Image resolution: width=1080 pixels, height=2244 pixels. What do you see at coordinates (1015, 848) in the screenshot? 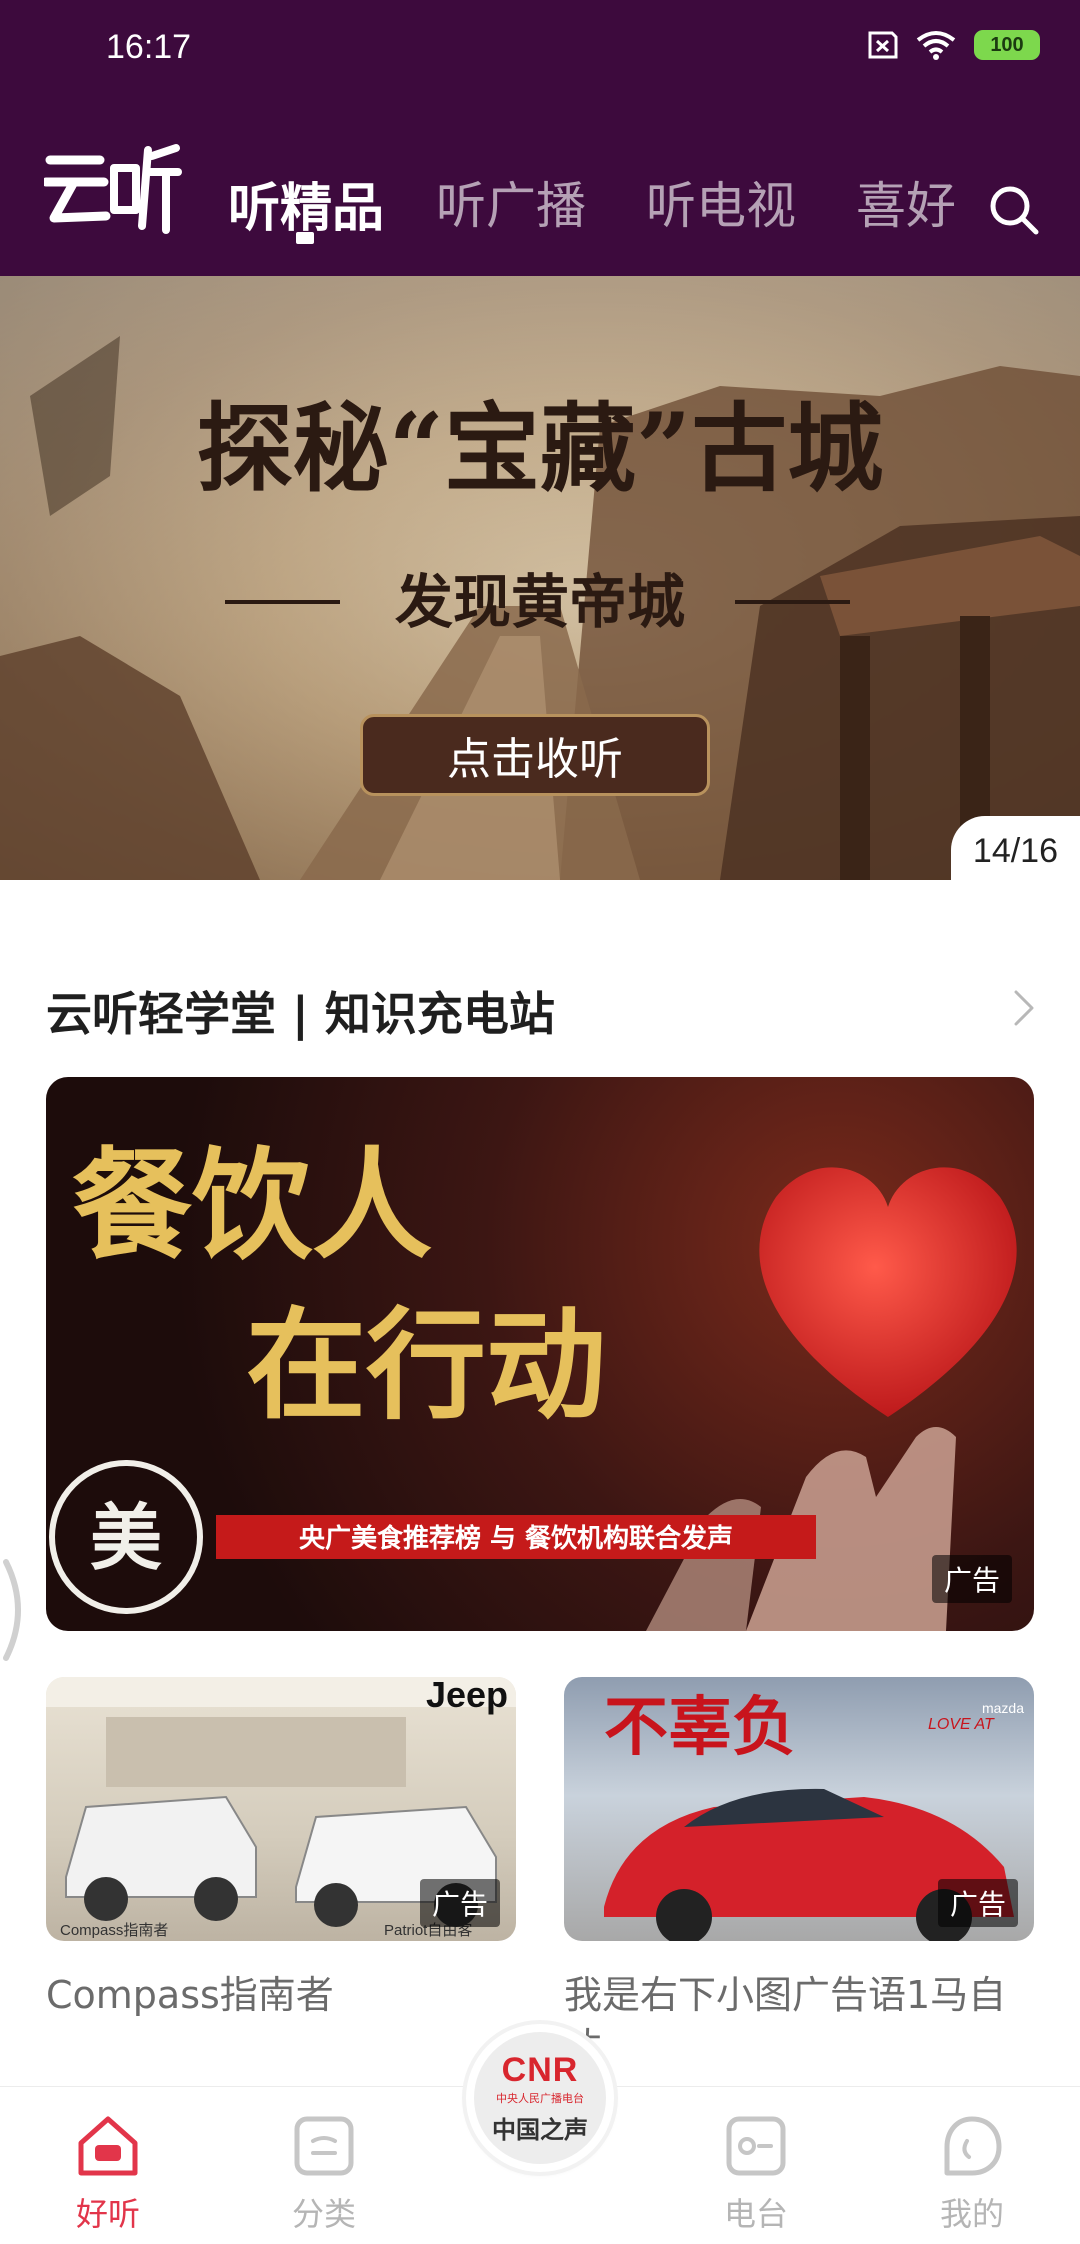
I see `banner-page-counter: 14/16` at bounding box center [1015, 848].